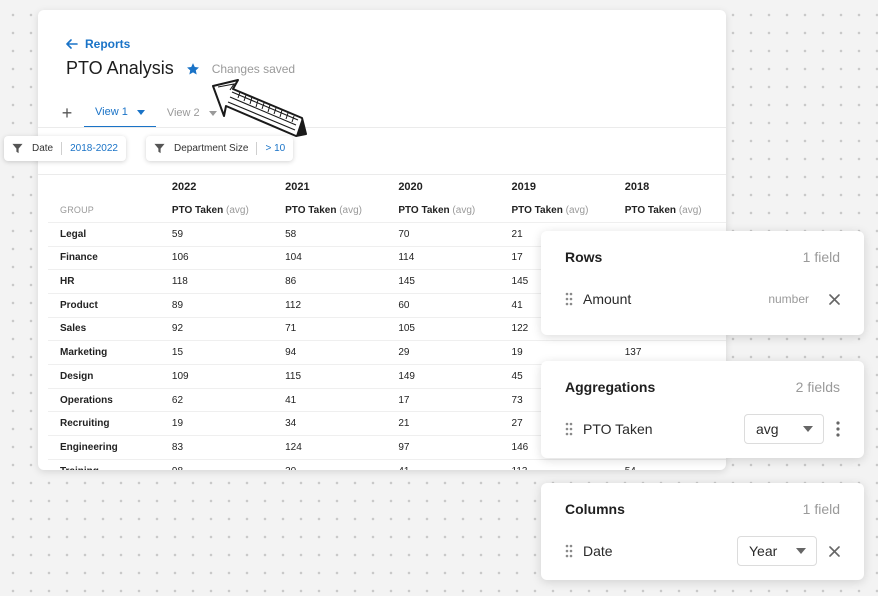  What do you see at coordinates (111, 112) in the screenshot?
I see `tab-label: View 1` at bounding box center [111, 112].